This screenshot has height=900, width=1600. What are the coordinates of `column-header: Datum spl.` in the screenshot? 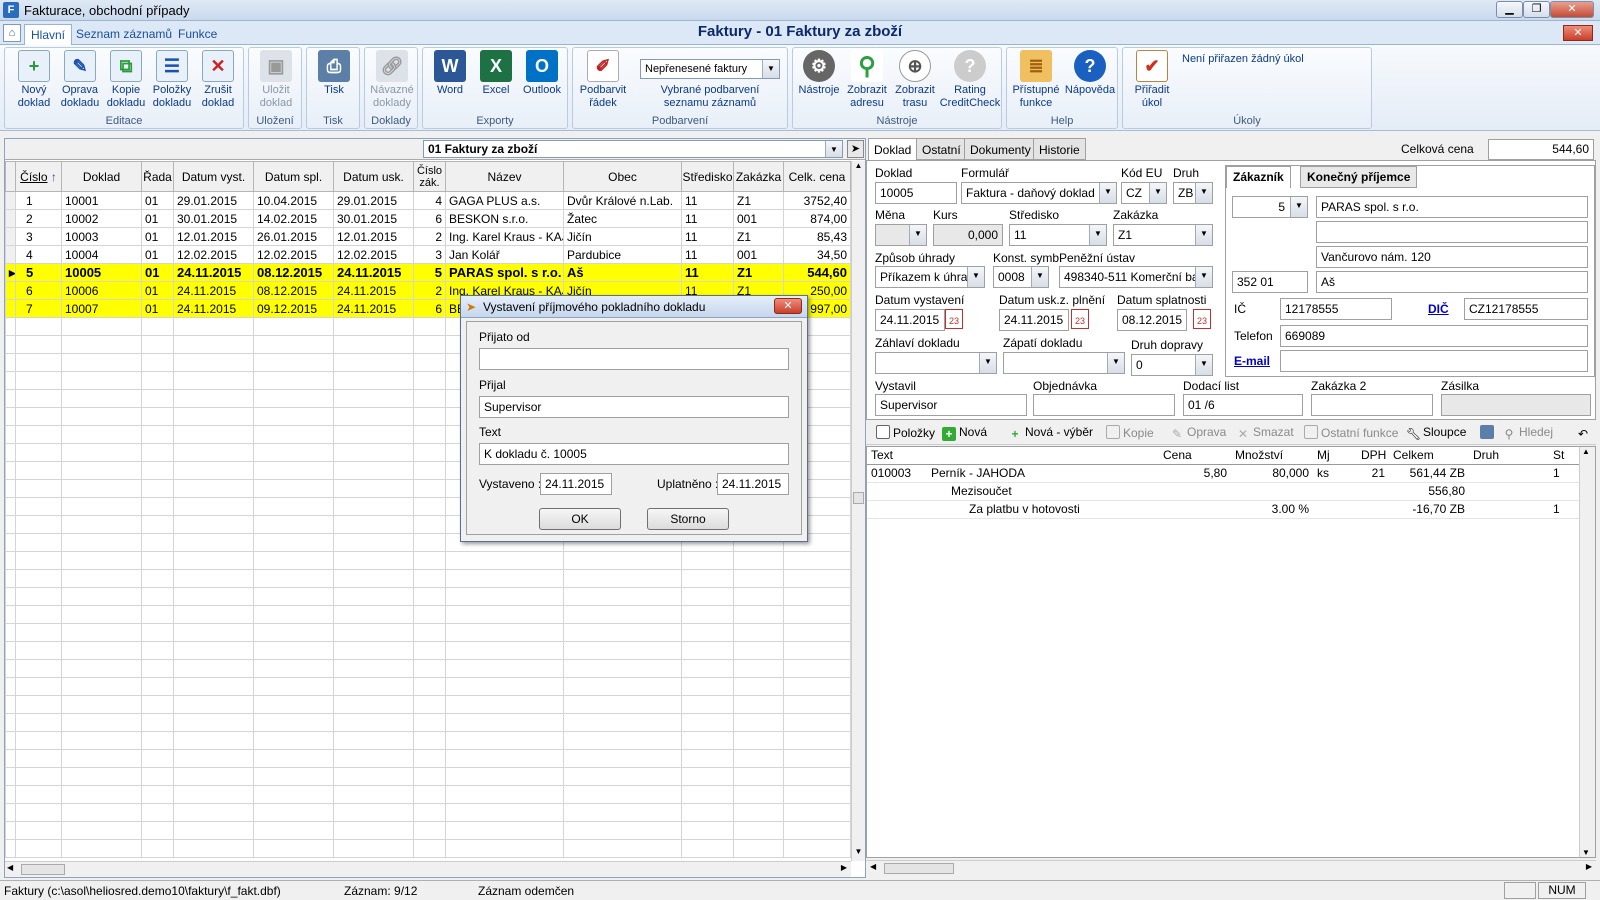 It's located at (293, 176).